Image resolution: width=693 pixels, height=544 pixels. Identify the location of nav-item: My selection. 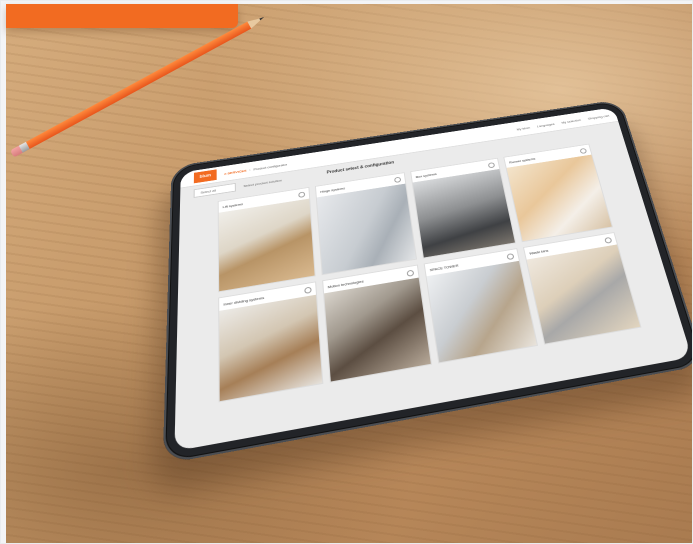
(571, 121).